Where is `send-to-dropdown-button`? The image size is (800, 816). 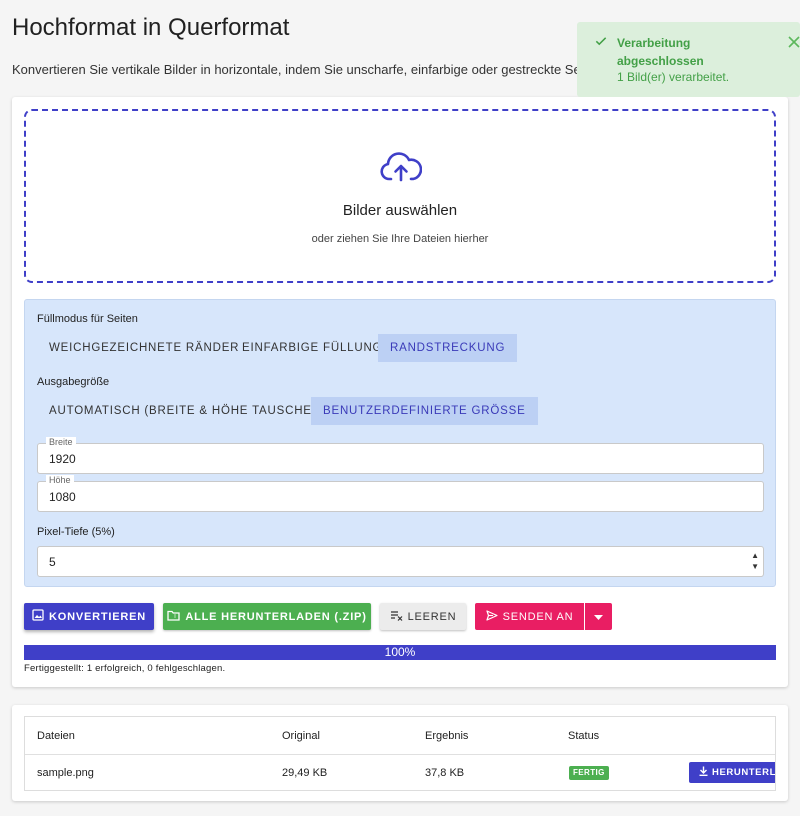 send-to-dropdown-button is located at coordinates (598, 616).